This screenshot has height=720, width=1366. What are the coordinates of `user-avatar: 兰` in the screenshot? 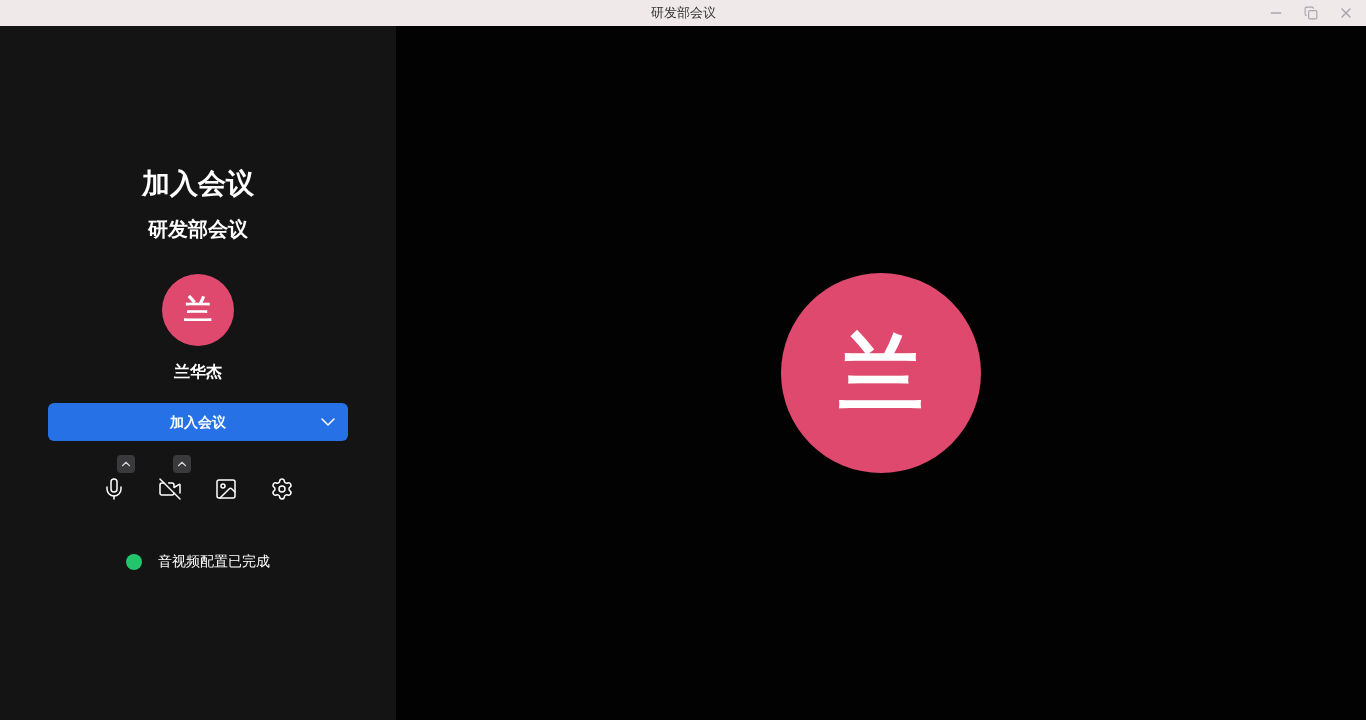 It's located at (198, 310).